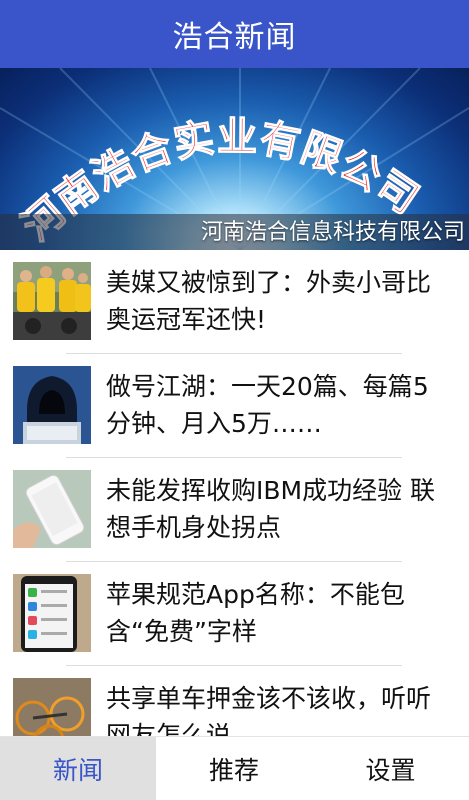 The width and height of the screenshot is (469, 800). I want to click on delivery-riders-thumbnail, so click(52, 301).